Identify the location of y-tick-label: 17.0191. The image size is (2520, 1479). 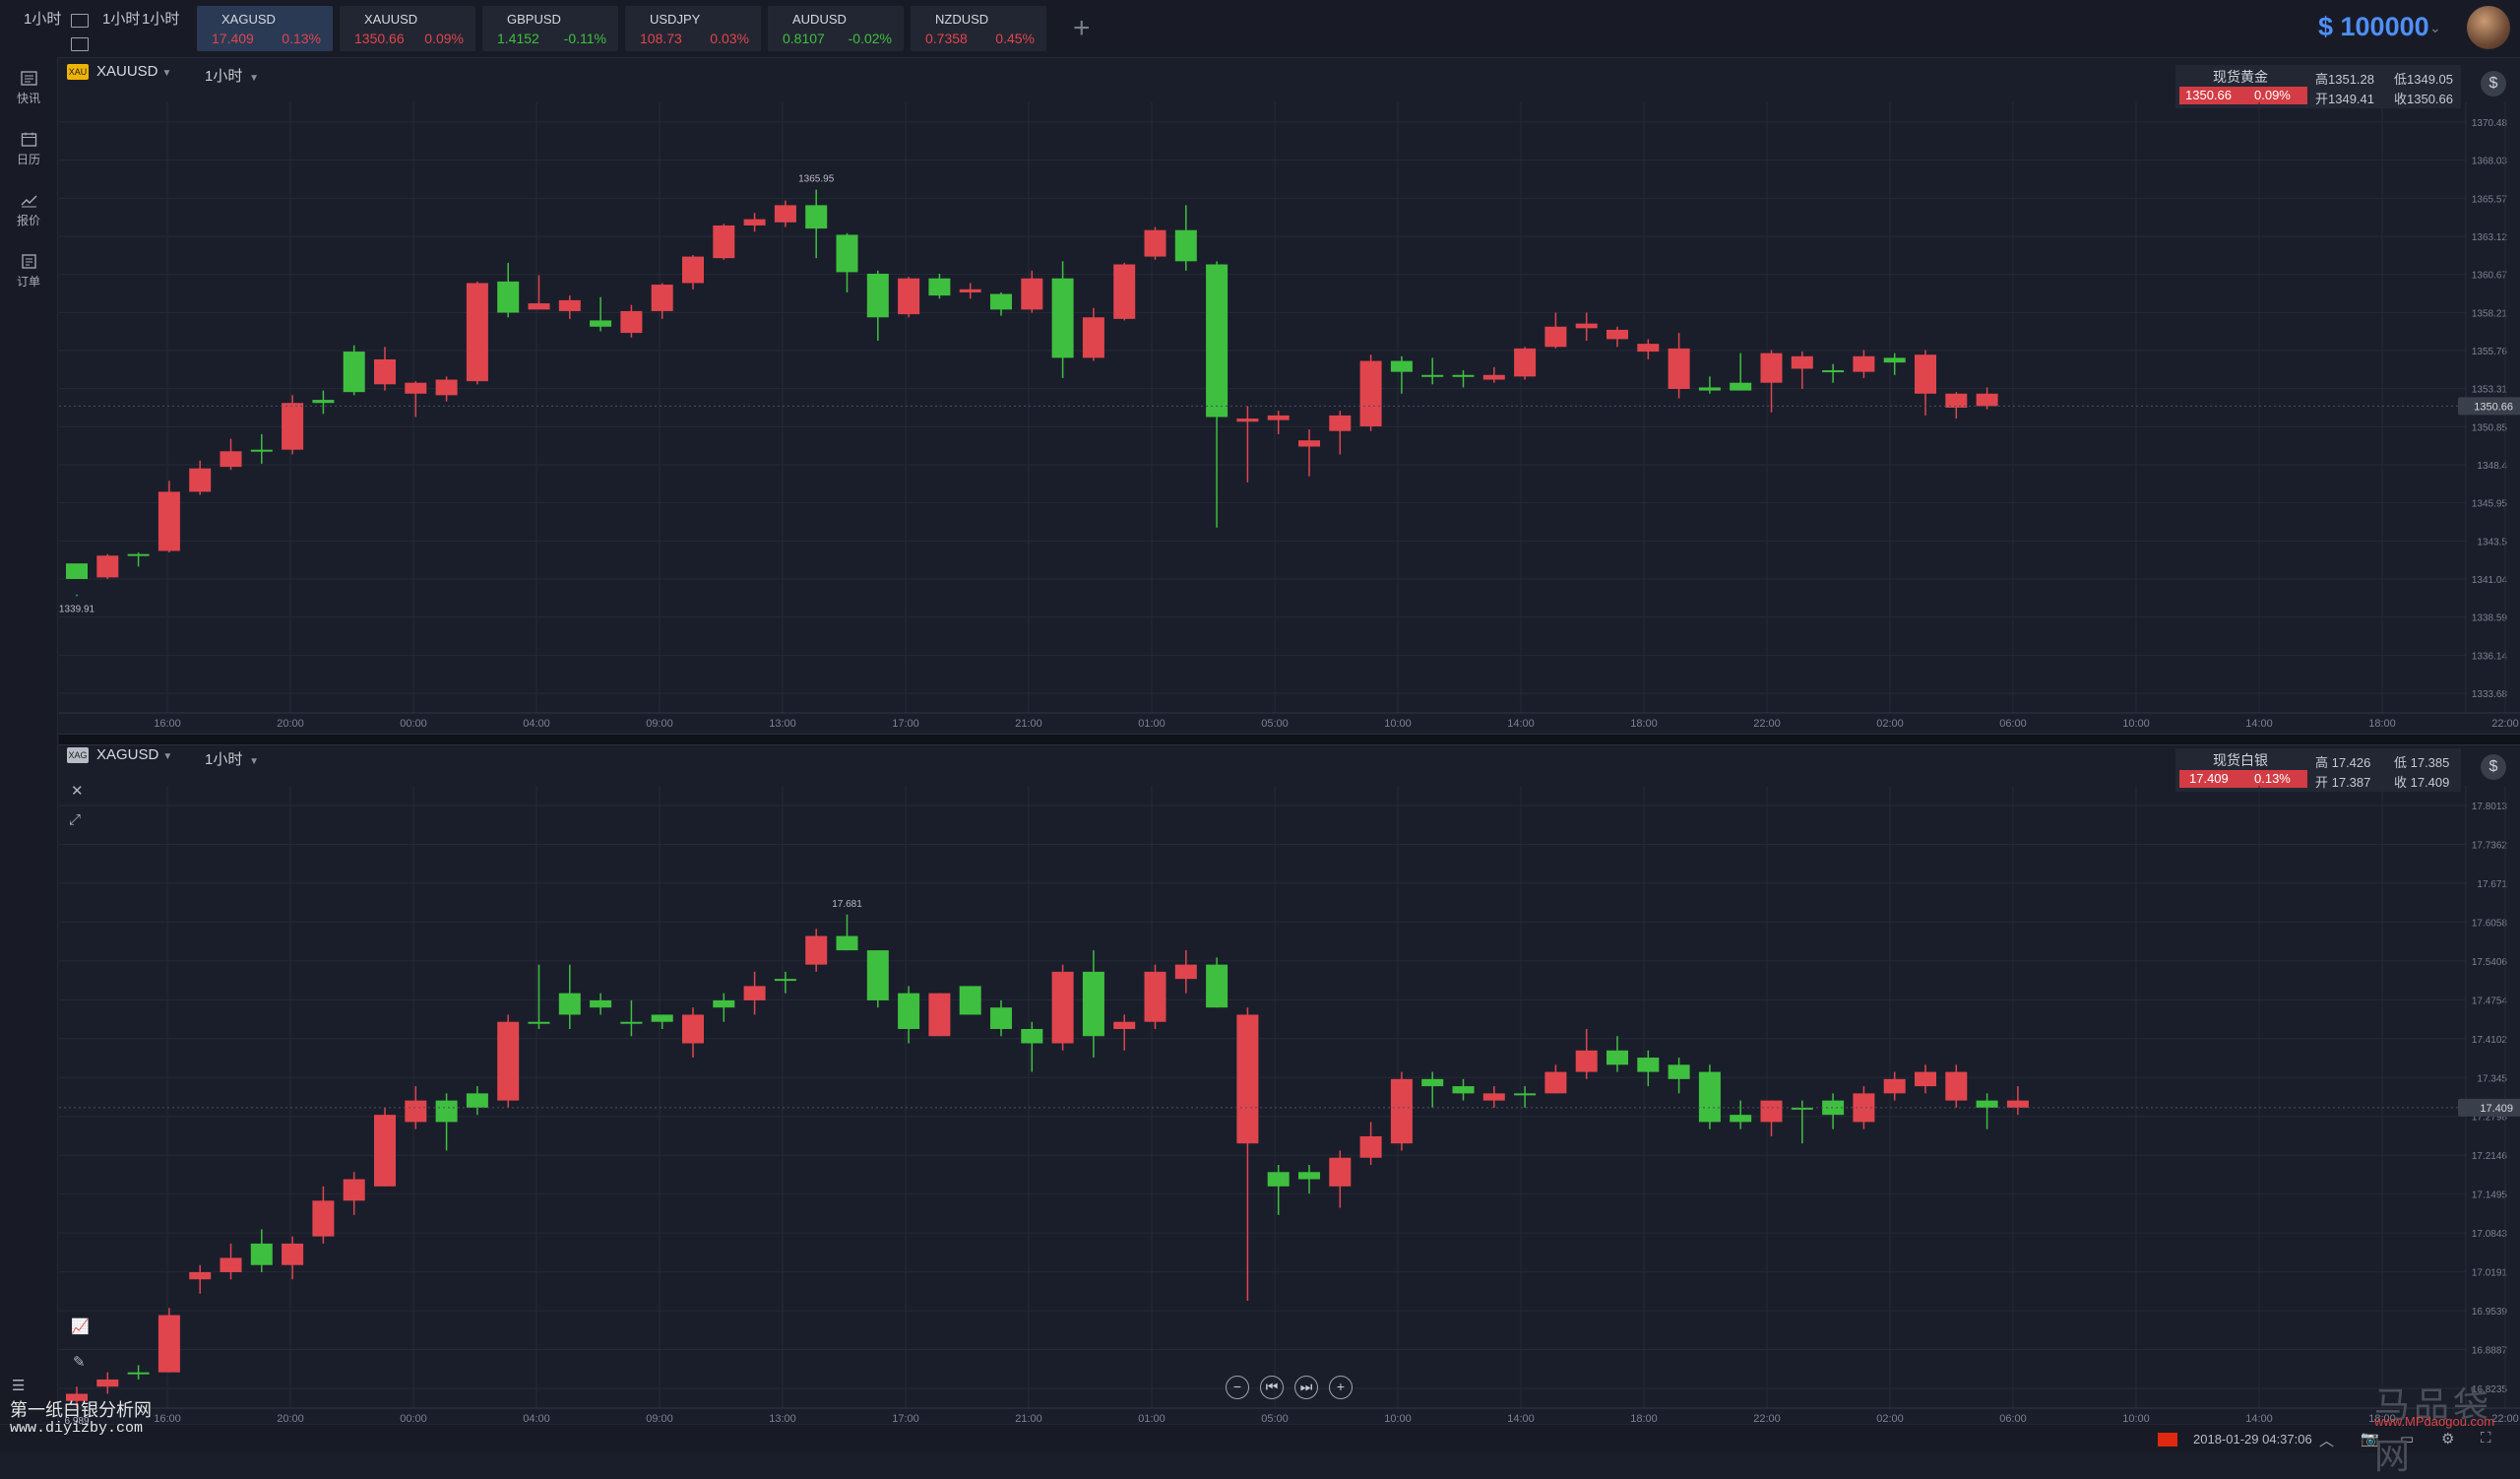
(2490, 1273).